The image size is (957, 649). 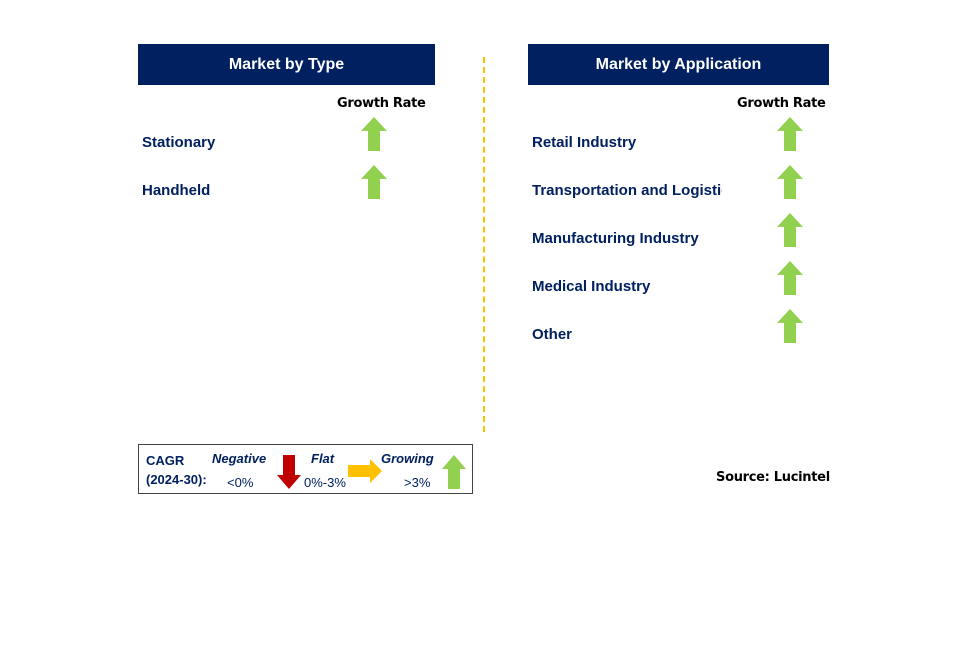 I want to click on down-arrow-icon, so click(x=289, y=472).